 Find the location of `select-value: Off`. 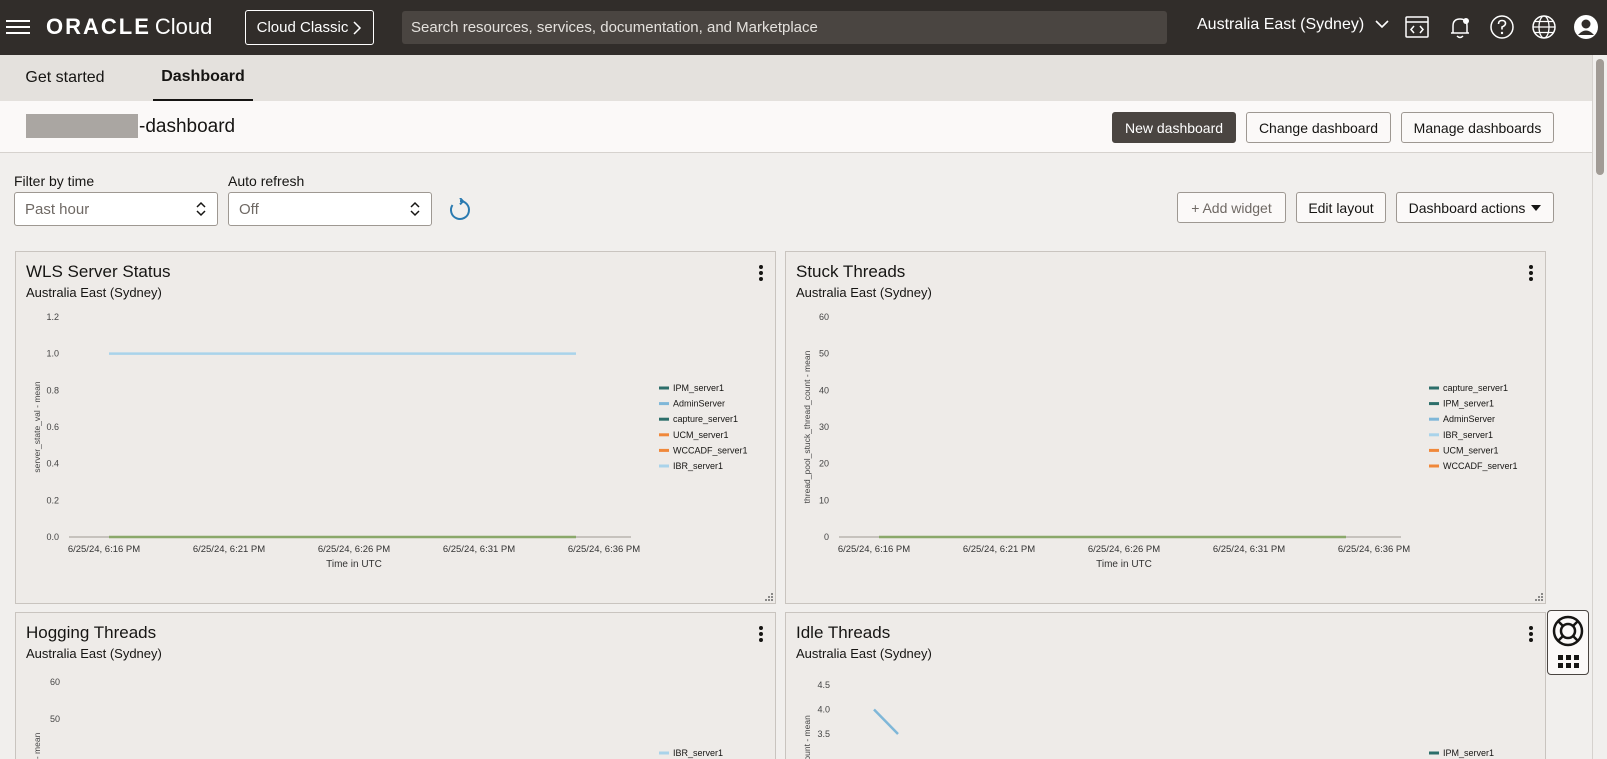

select-value: Off is located at coordinates (249, 209).